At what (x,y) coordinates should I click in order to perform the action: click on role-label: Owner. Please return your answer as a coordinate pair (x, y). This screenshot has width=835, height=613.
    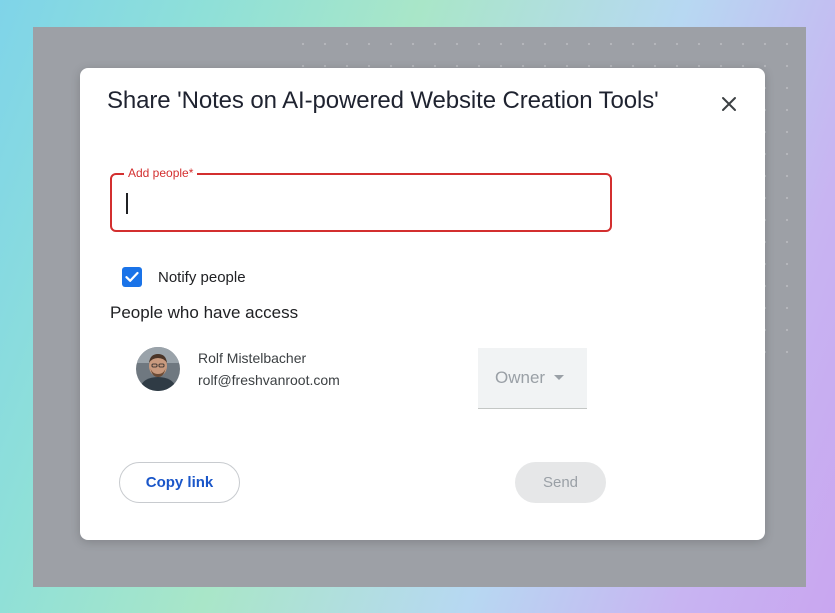
    Looking at the image, I should click on (520, 377).